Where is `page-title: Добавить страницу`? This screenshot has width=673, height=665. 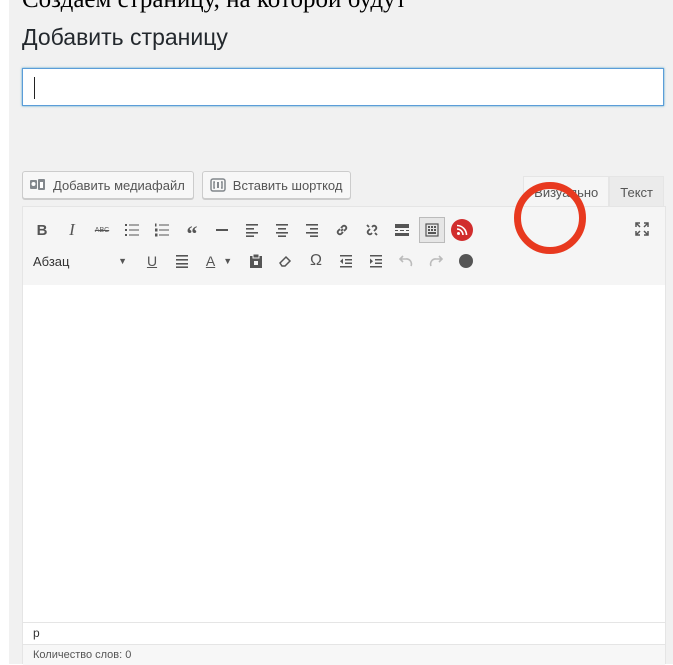 page-title: Добавить страницу is located at coordinates (125, 37).